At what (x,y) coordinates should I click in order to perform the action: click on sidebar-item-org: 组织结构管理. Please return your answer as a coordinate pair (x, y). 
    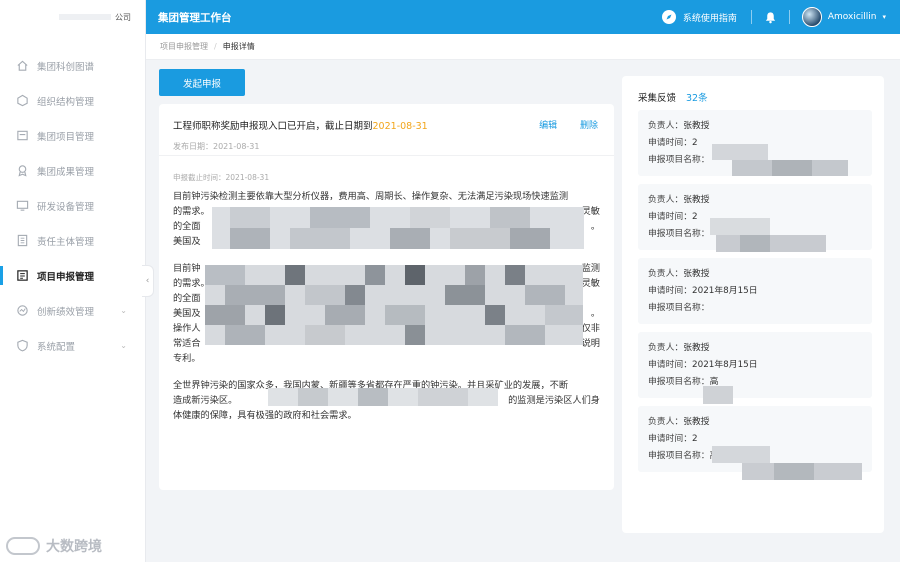
    Looking at the image, I should click on (72, 100).